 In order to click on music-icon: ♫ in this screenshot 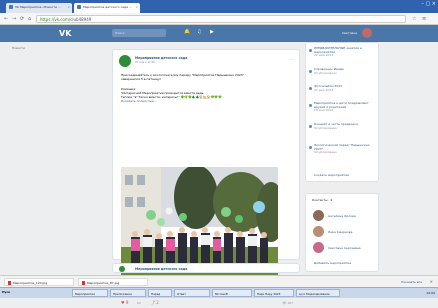, I will do `click(199, 32)`.